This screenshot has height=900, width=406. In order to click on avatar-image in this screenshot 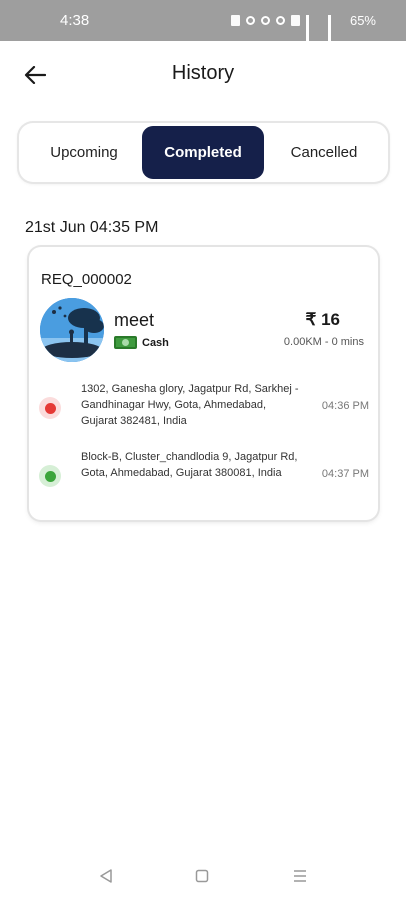, I will do `click(72, 330)`.